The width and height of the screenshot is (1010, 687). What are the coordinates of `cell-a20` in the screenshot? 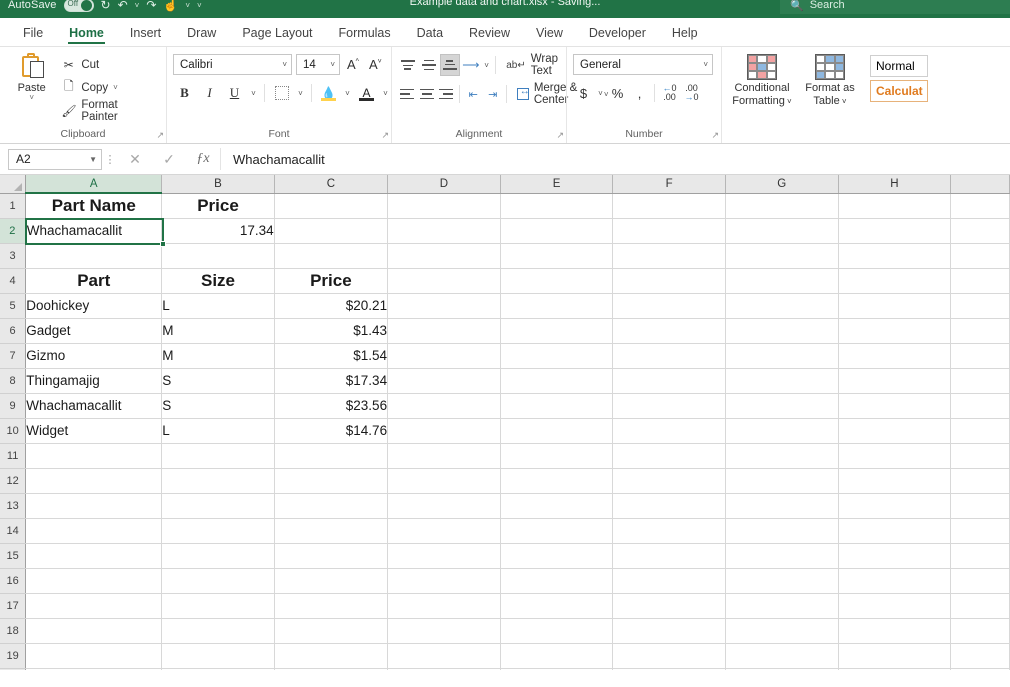 It's located at (94, 669).